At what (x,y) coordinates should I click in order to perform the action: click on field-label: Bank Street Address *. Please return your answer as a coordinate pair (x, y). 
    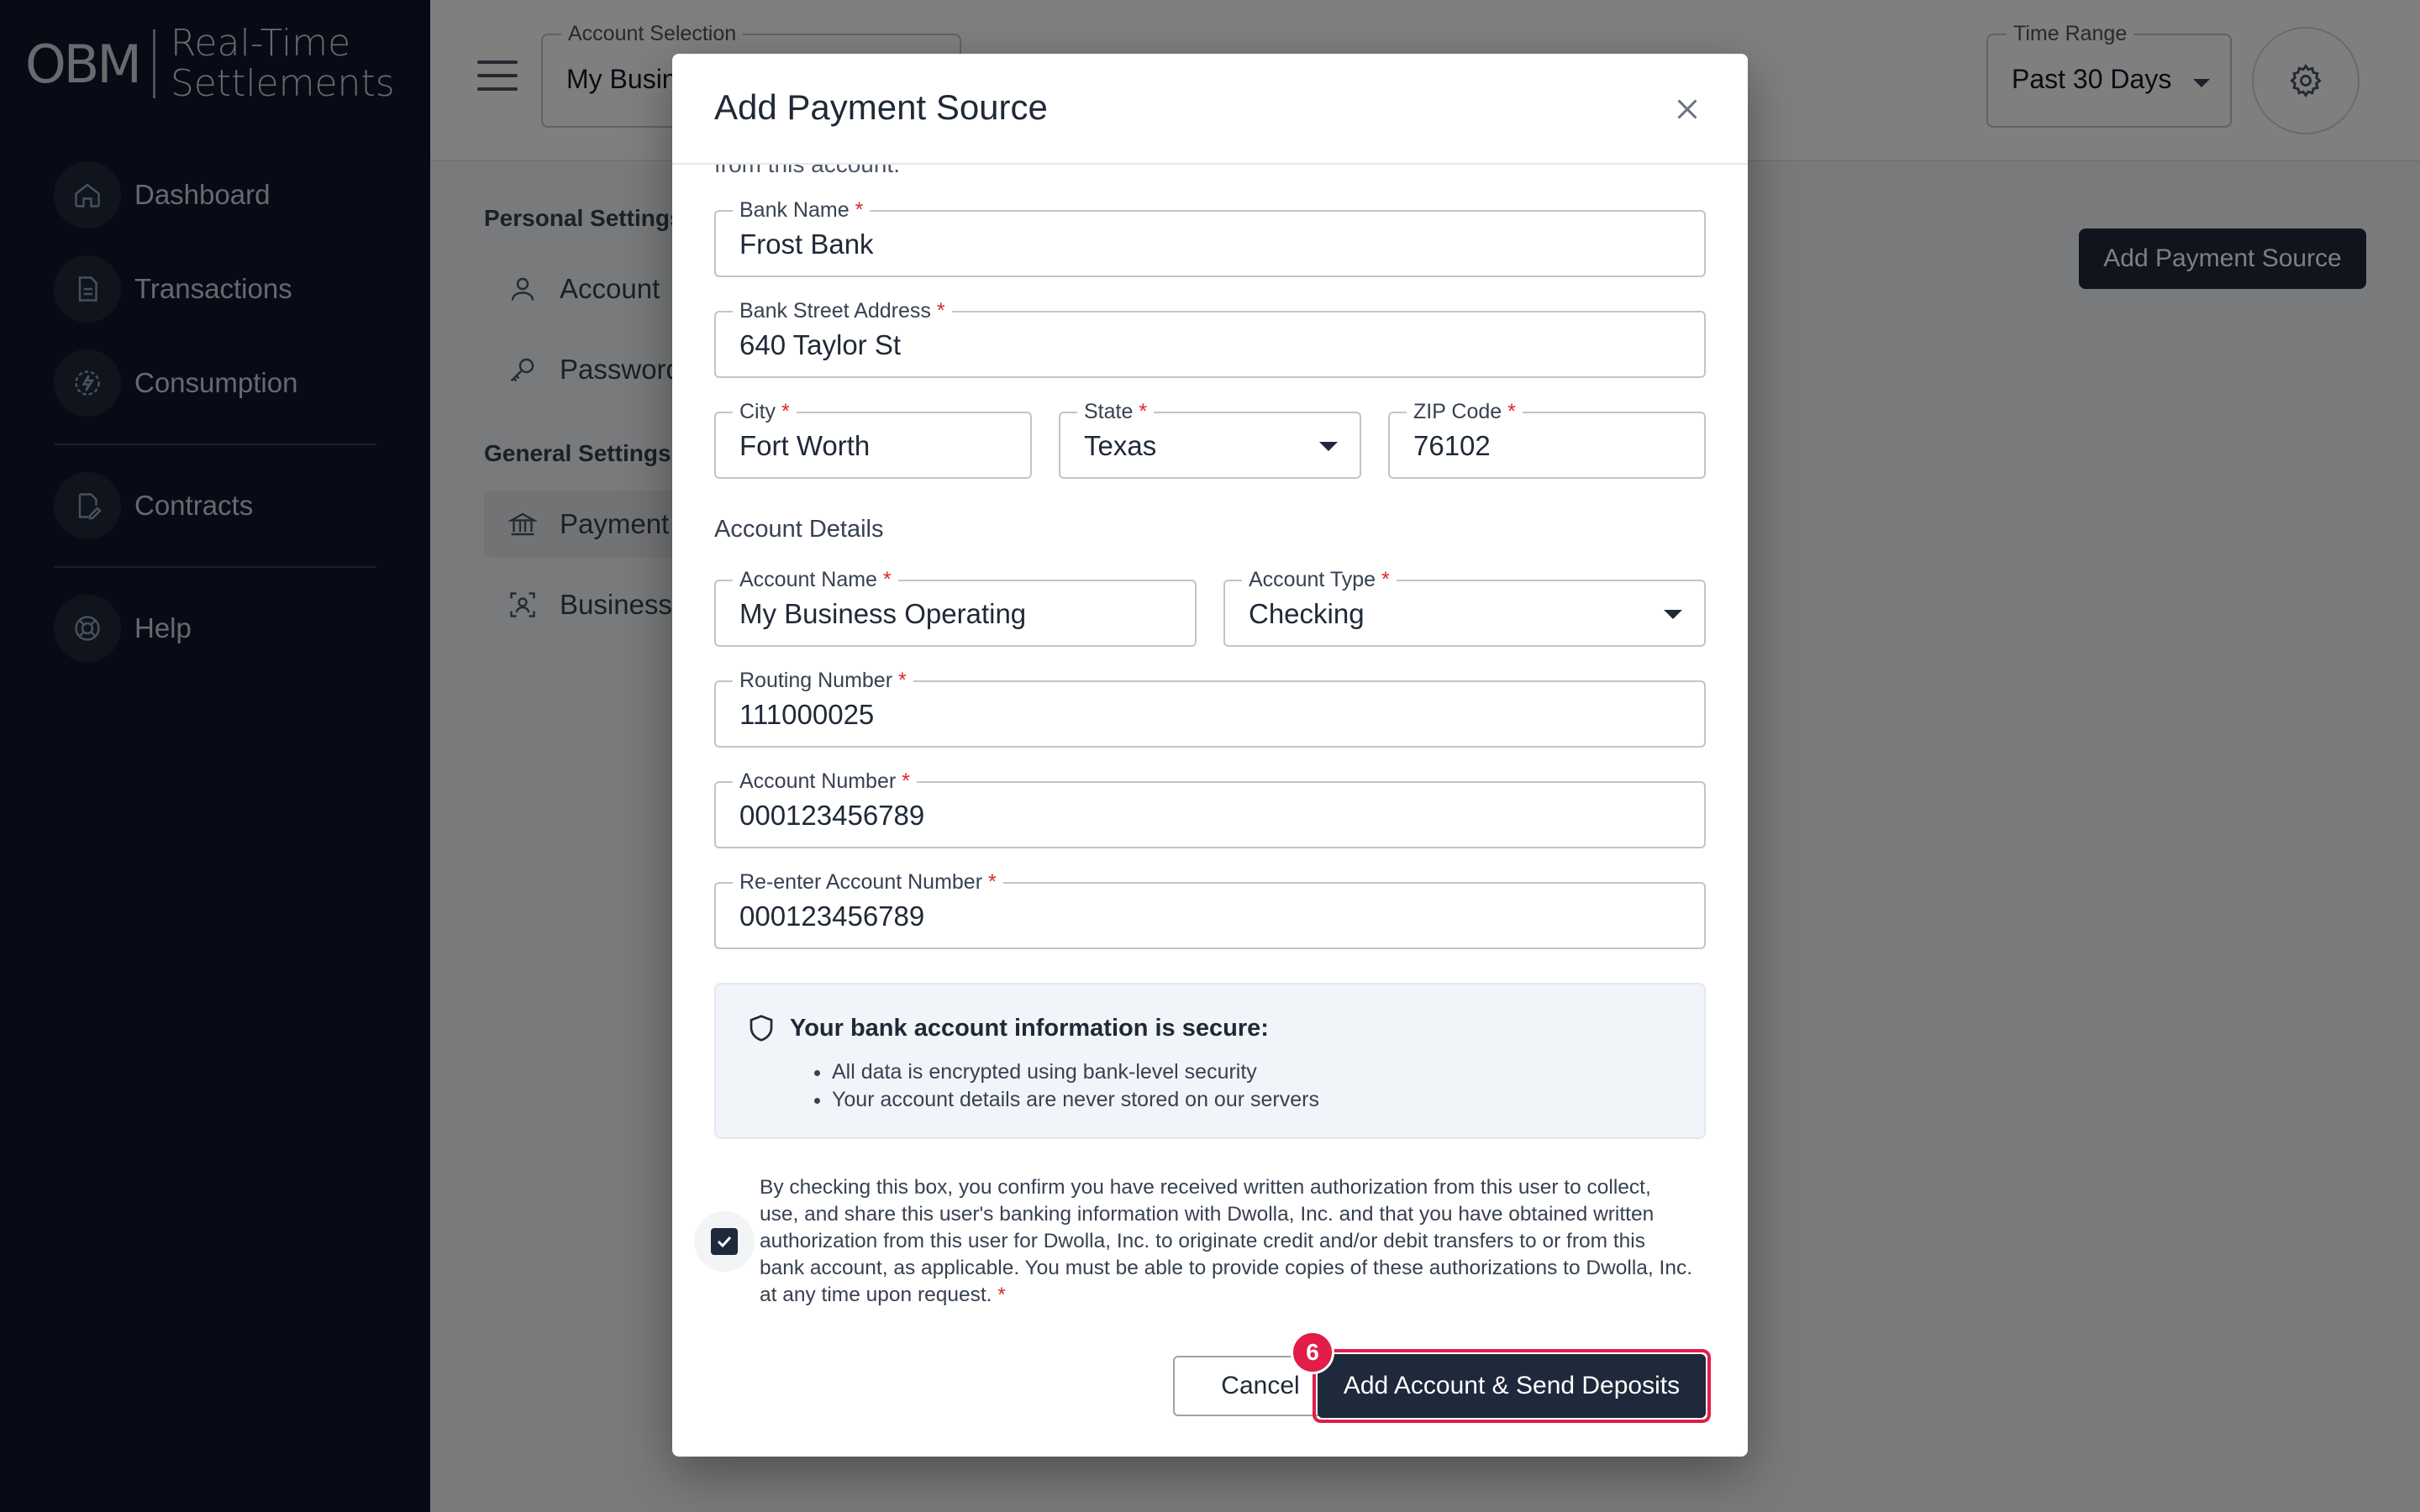
    Looking at the image, I should click on (842, 311).